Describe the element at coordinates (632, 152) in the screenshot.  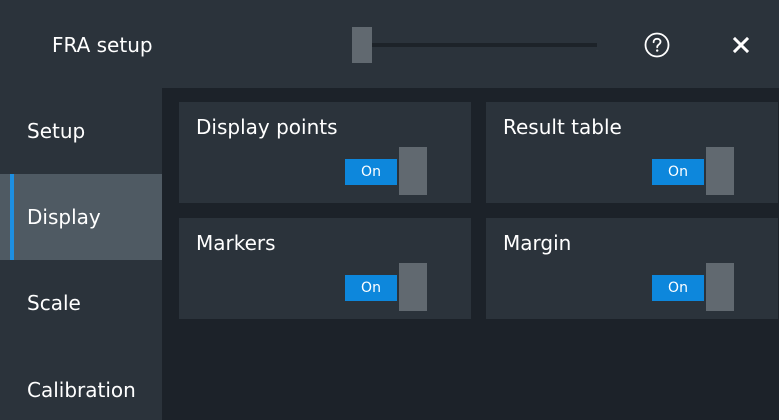
I see `result-table-card: Result table On` at that location.